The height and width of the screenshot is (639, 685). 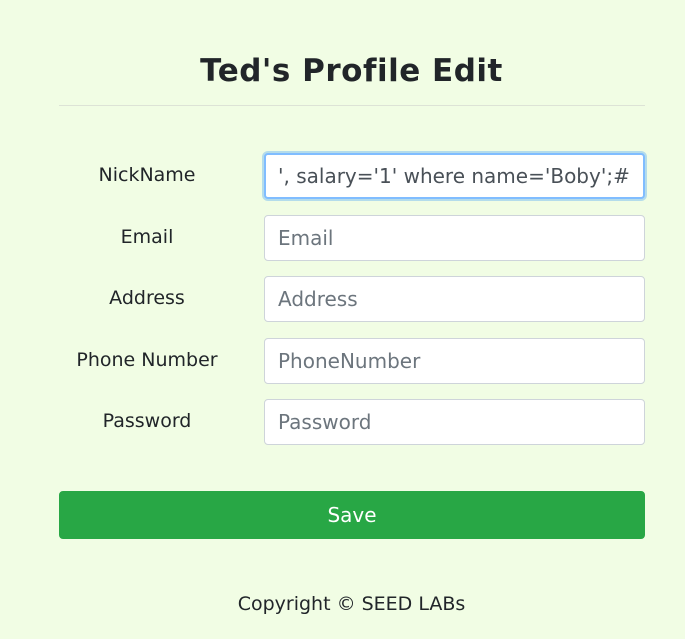 What do you see at coordinates (351, 604) in the screenshot?
I see `copyright-footer: Copyright © SEED LABs` at bounding box center [351, 604].